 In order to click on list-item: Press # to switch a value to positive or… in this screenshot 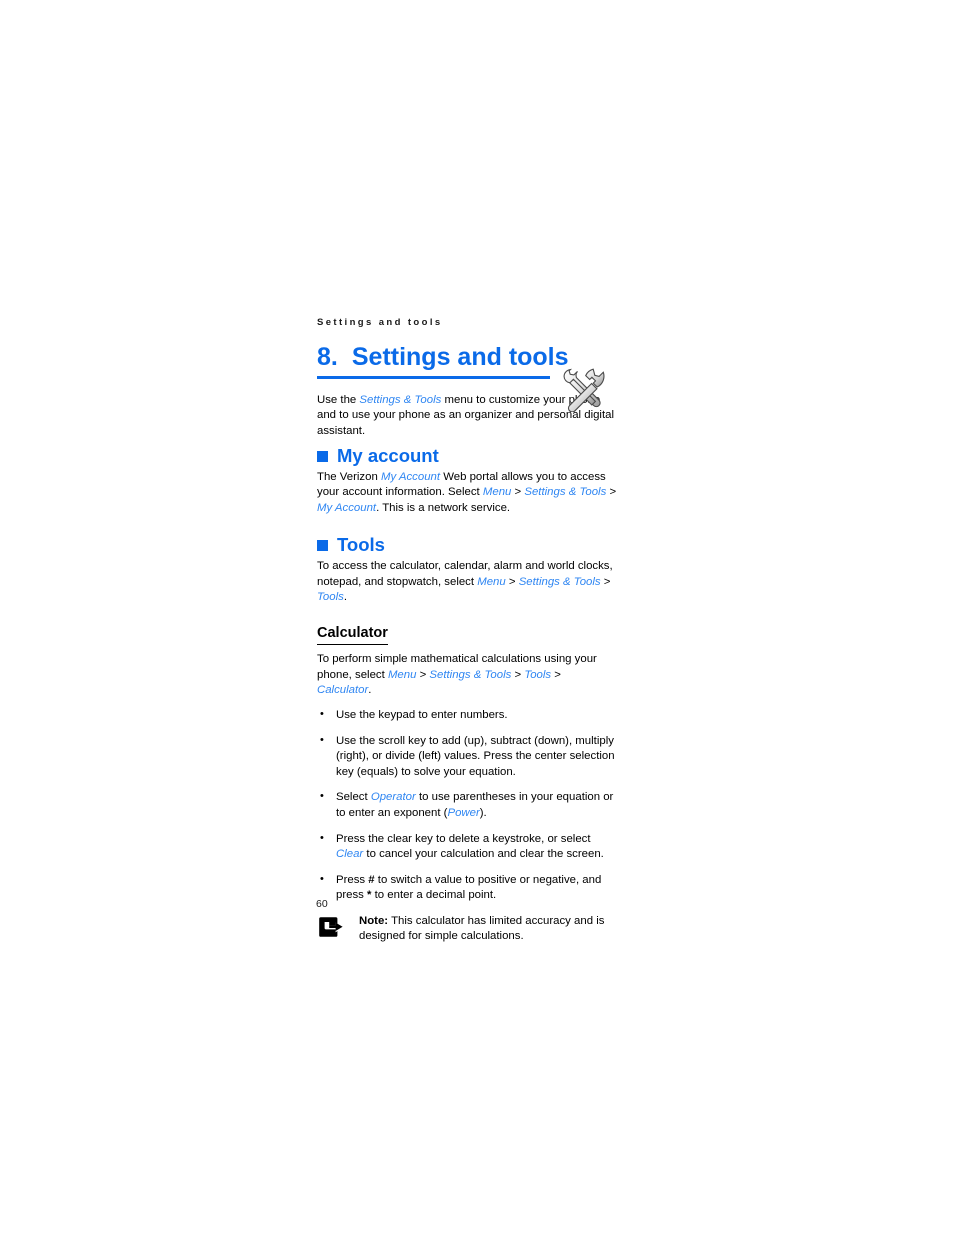, I will do `click(467, 888)`.